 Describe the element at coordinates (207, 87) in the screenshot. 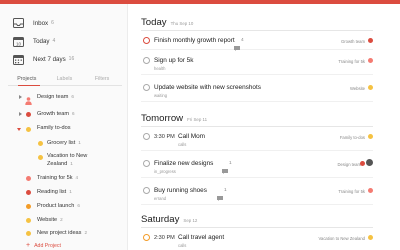

I see `task-title: Update website with new screenshots` at that location.